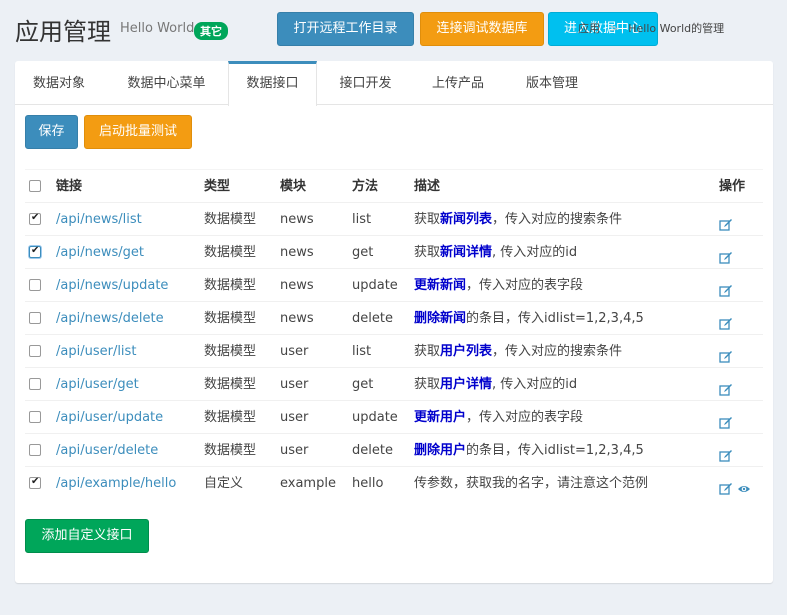 This screenshot has height=615, width=787. I want to click on tab-upload-product: 上传产品, so click(458, 83).